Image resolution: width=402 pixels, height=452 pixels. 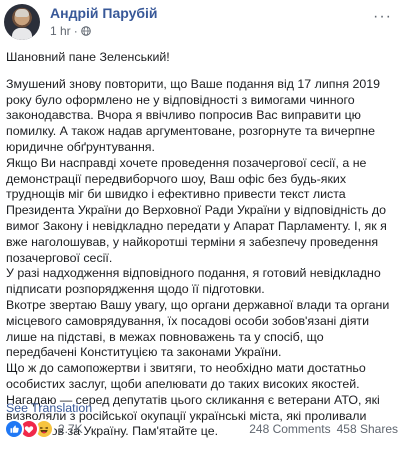 I want to click on more-options-icon: ···, so click(x=382, y=17).